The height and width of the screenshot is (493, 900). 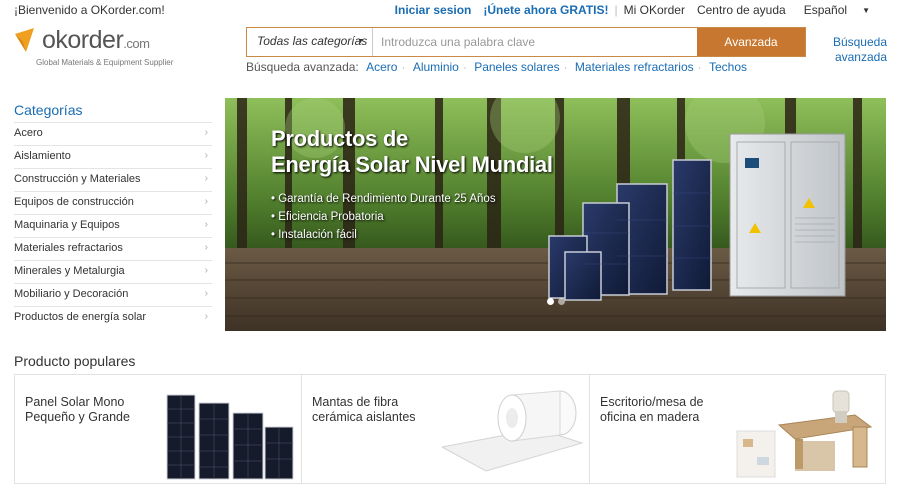 What do you see at coordinates (516, 67) in the screenshot?
I see `quick-link-solar-panels: Paneles solares` at bounding box center [516, 67].